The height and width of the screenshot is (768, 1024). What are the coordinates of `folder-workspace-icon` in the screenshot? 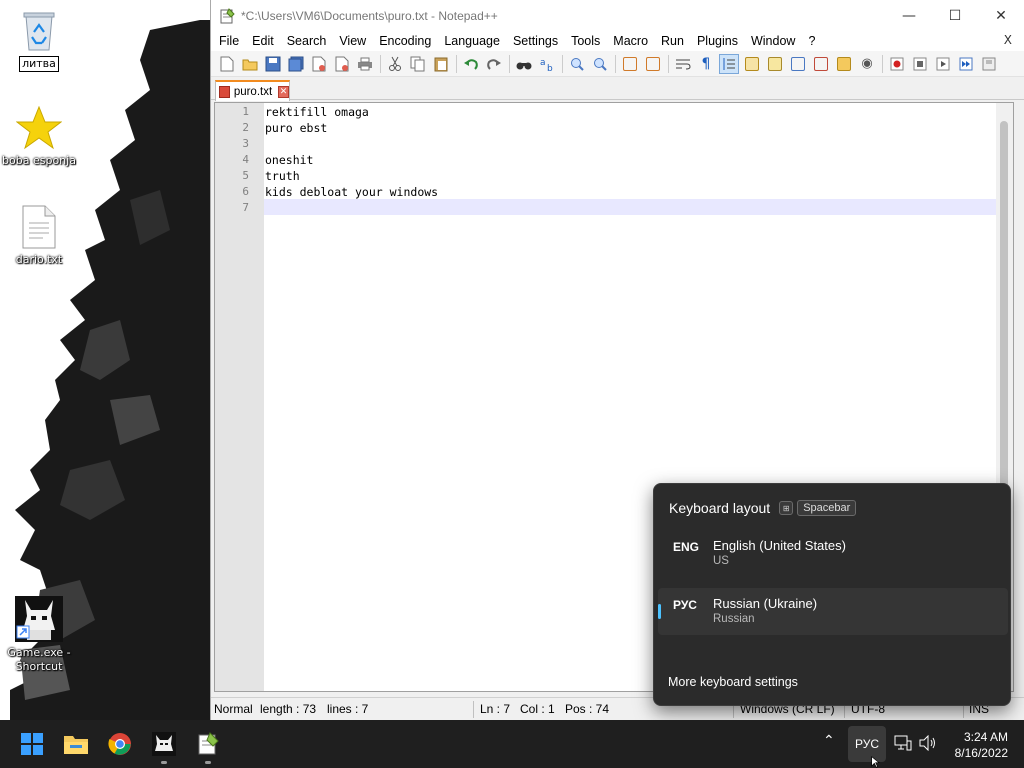 It's located at (844, 63).